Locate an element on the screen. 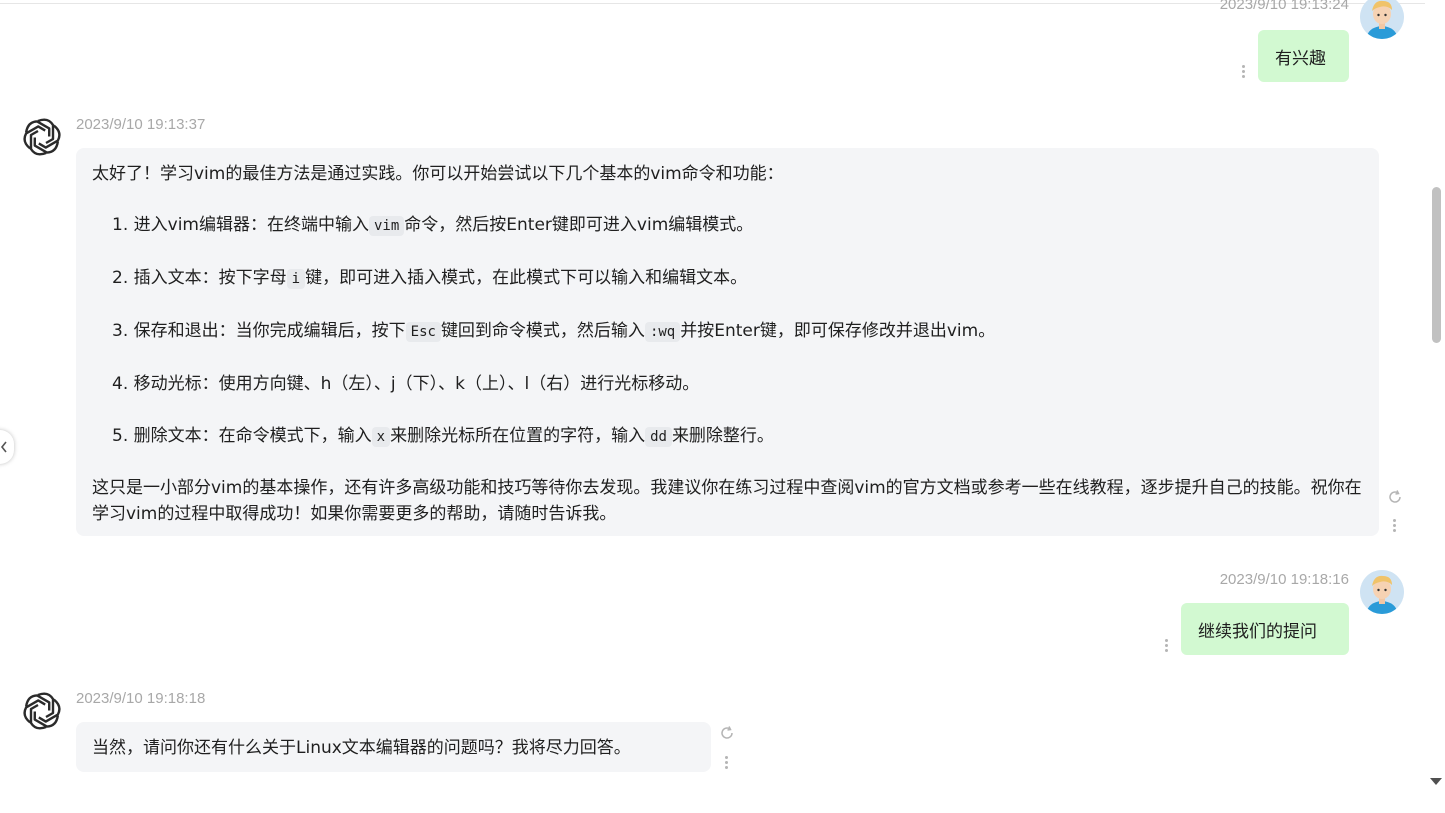 This screenshot has width=1445, height=813. user-message-bubble: 继续我们的提问 is located at coordinates (1265, 629).